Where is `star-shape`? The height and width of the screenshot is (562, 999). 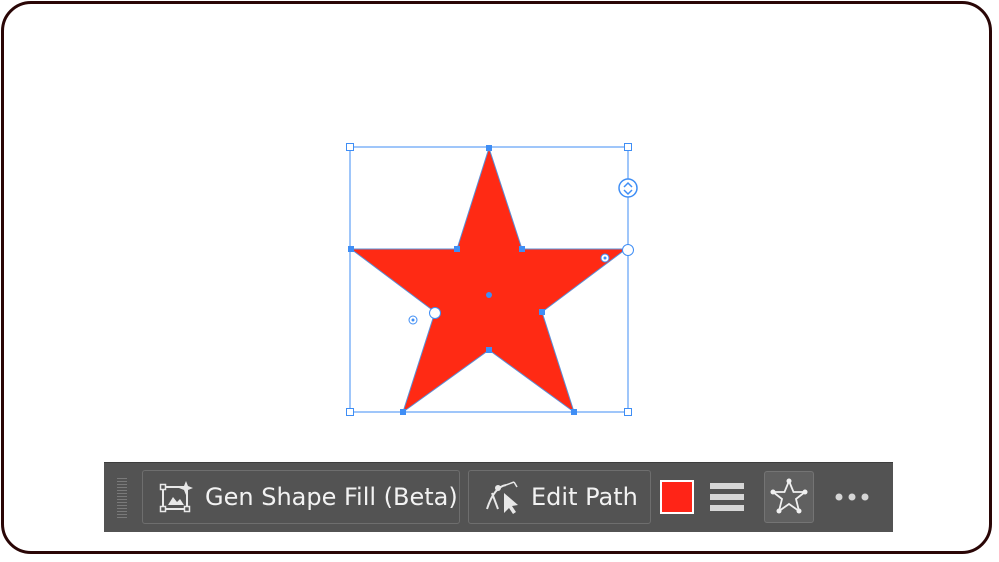
star-shape is located at coordinates (488, 280).